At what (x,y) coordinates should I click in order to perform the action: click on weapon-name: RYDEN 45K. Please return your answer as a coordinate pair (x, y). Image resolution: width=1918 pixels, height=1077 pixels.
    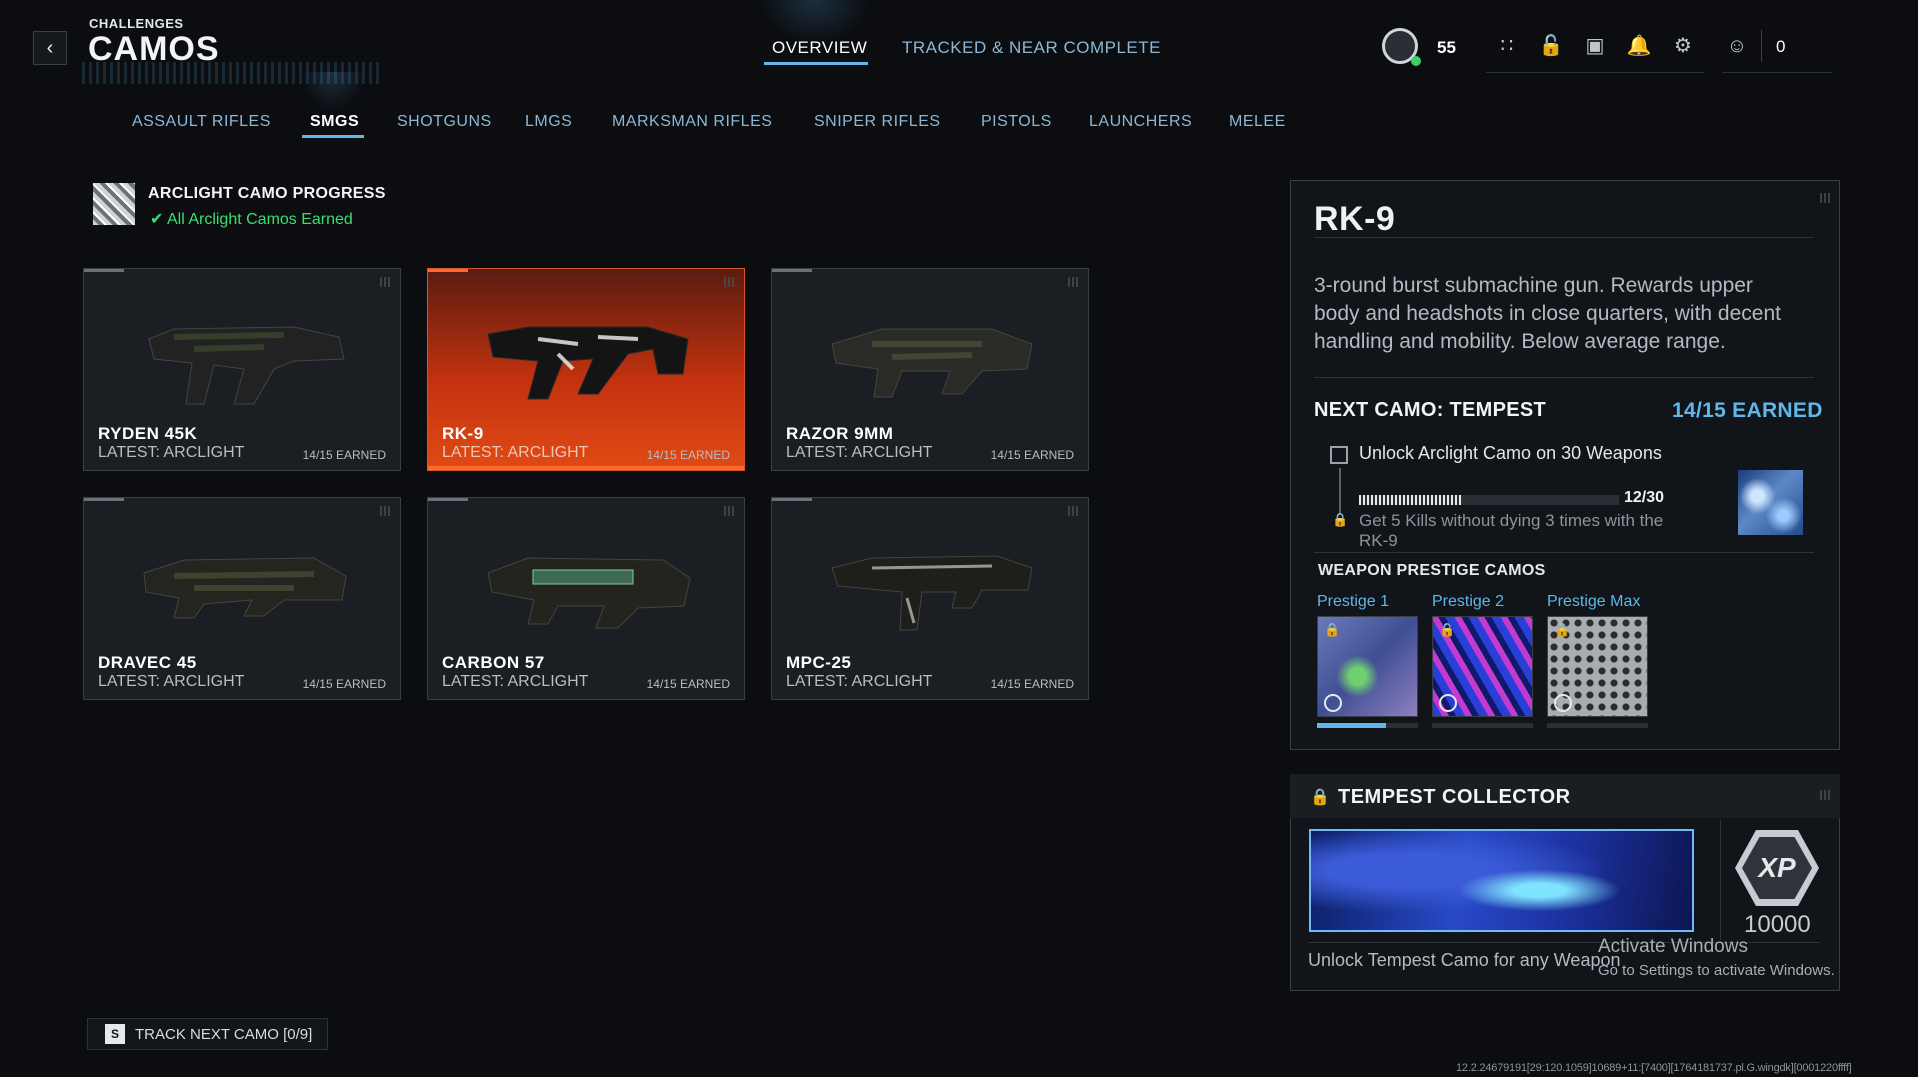
    Looking at the image, I should click on (148, 433).